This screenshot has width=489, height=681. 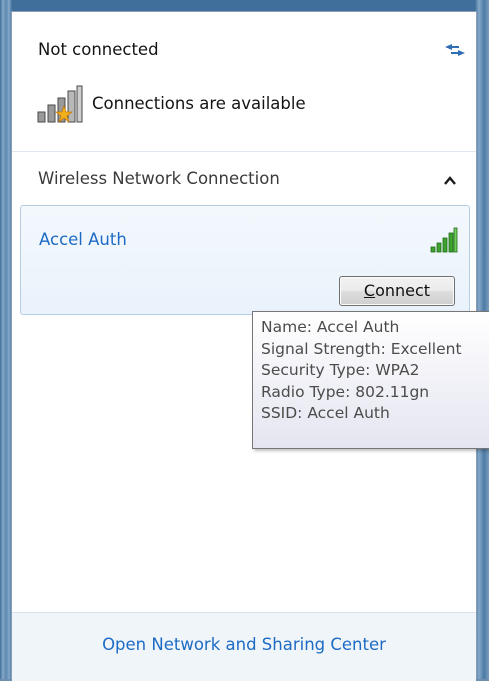 I want to click on connect-accelerator: C, so click(x=369, y=290).